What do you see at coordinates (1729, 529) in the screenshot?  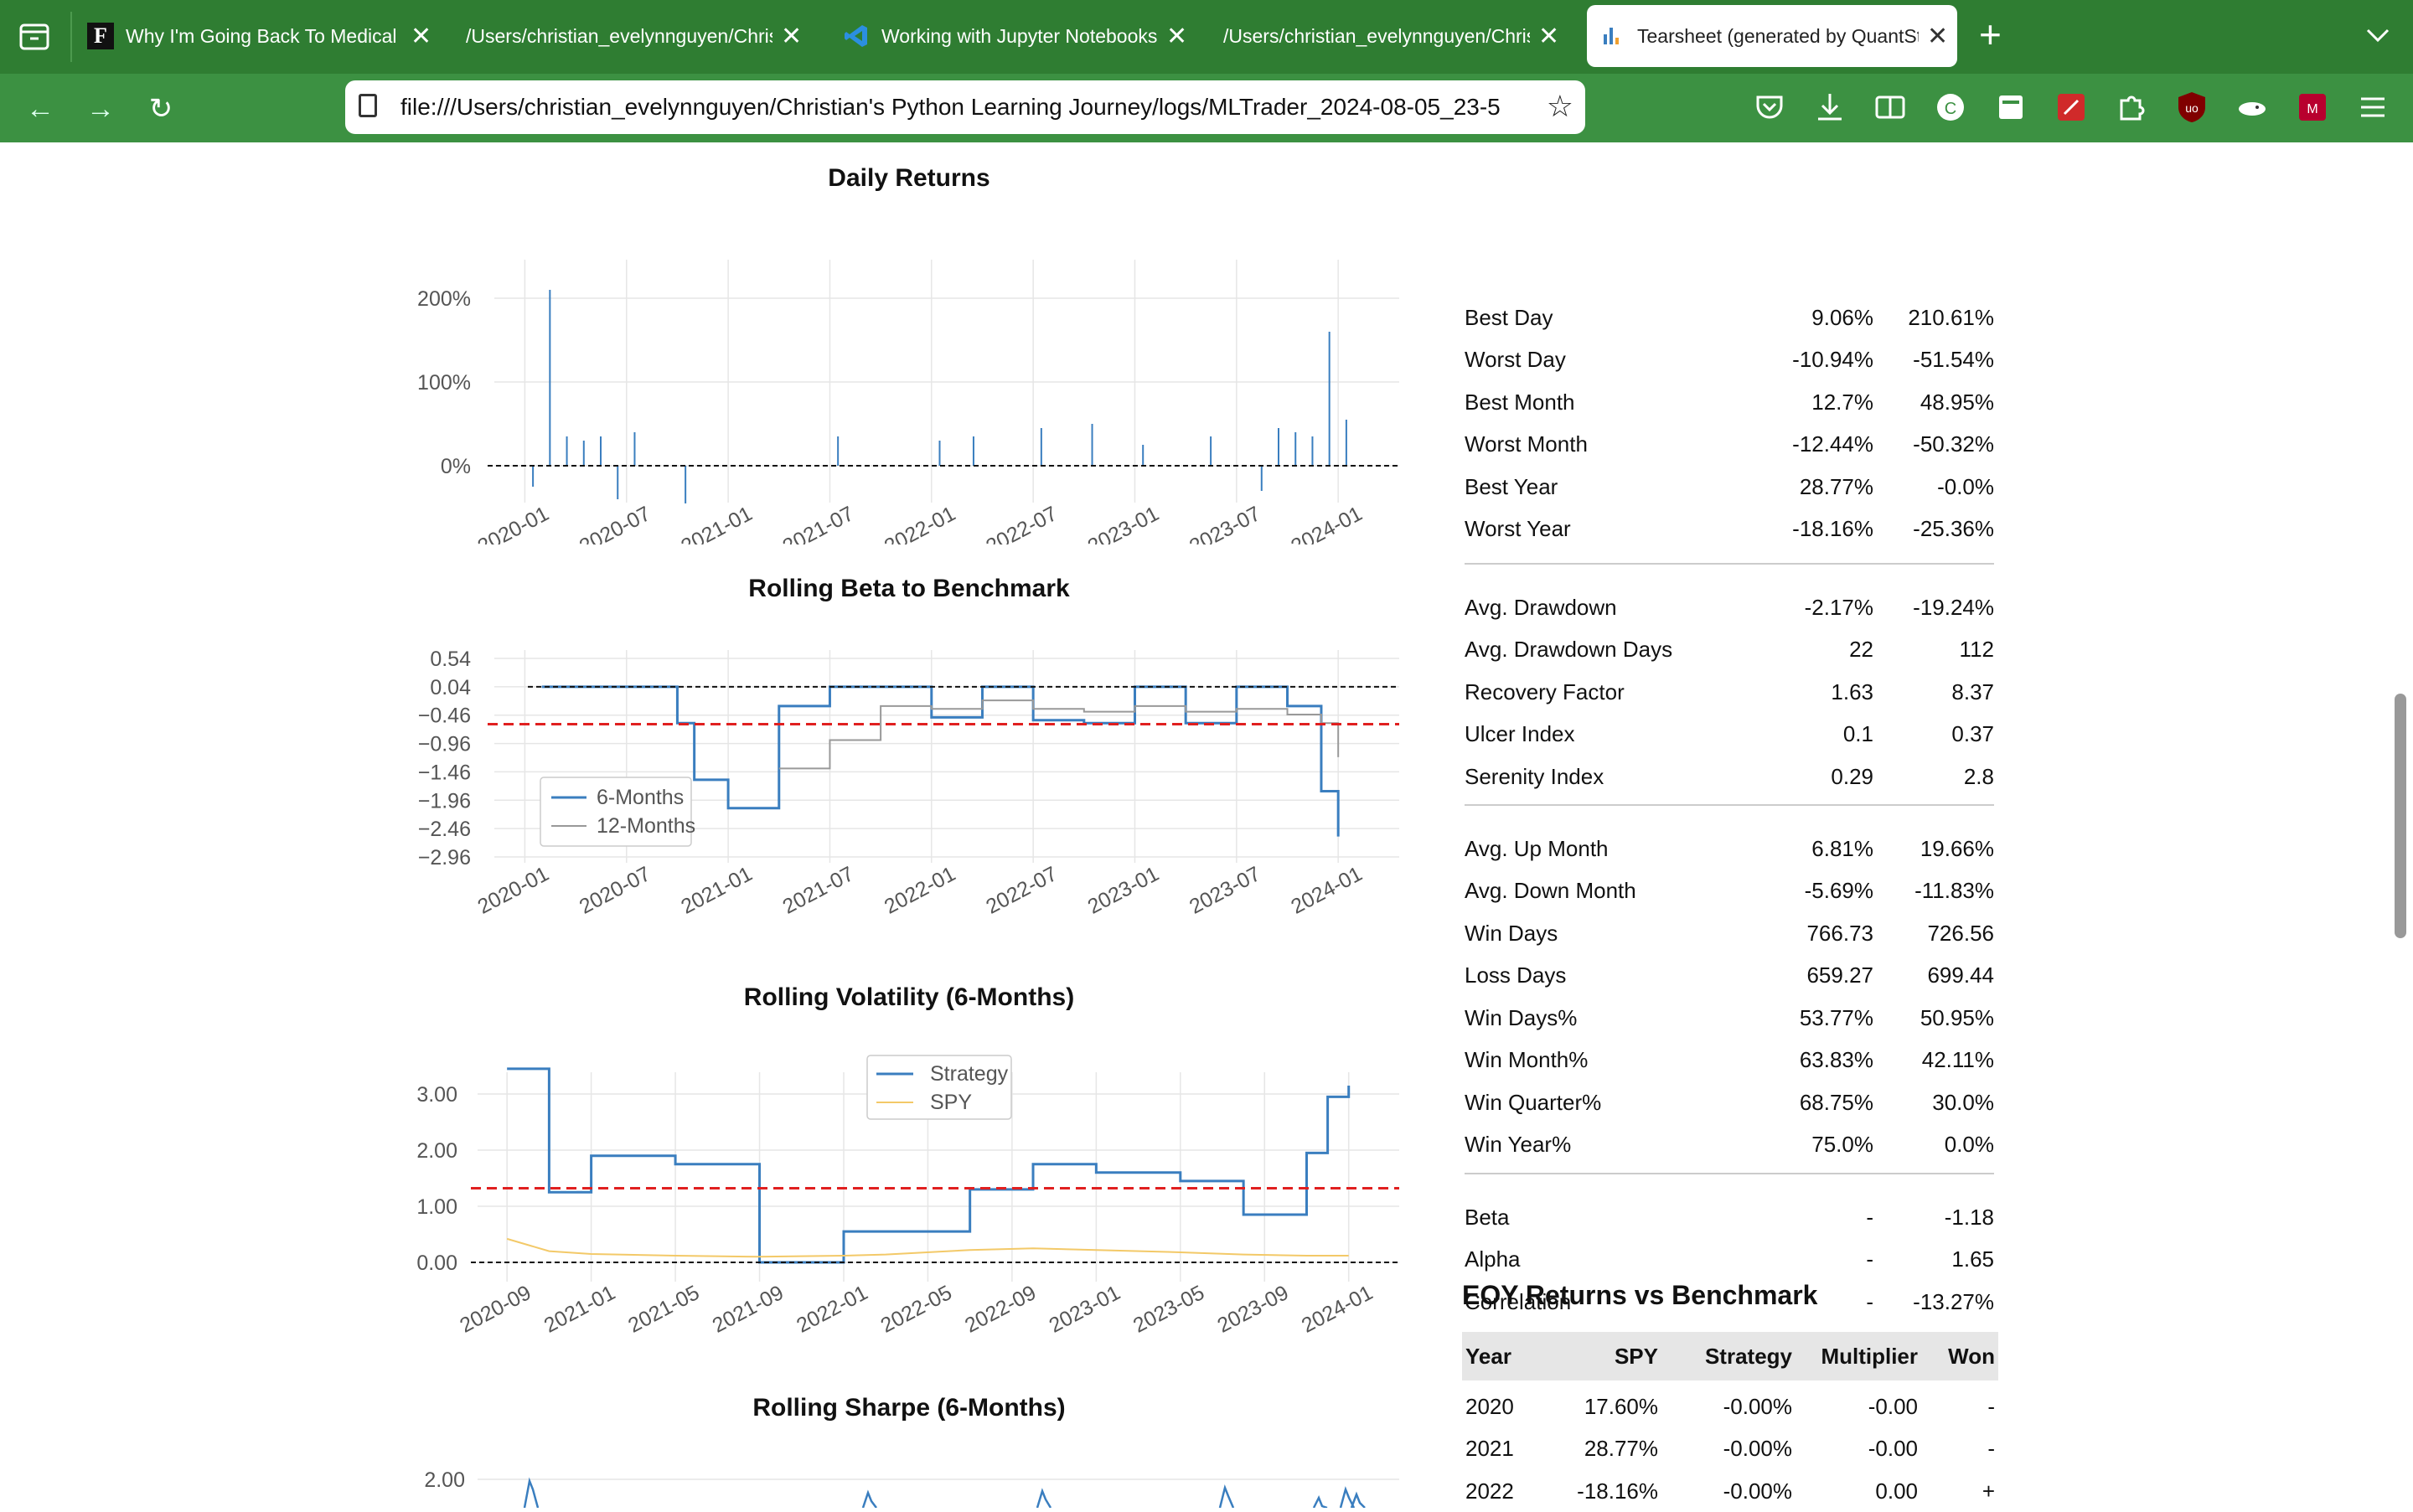 I see `metric-row: Worst Year -18.16% -25.36%` at bounding box center [1729, 529].